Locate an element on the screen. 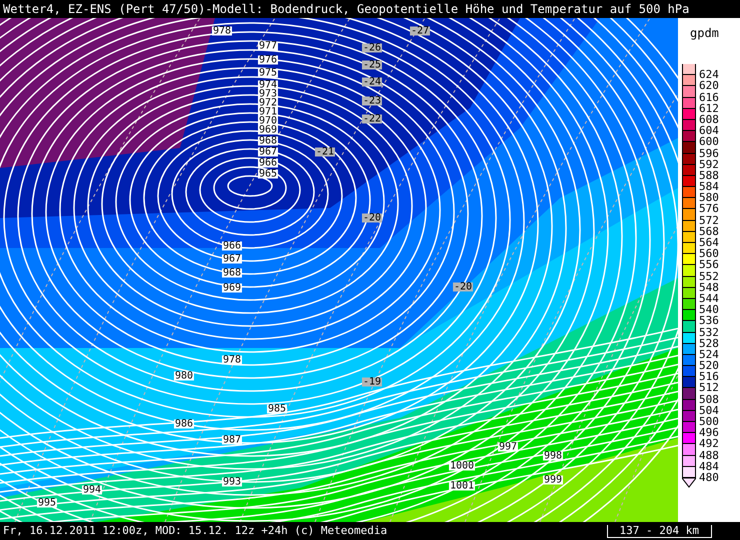  legend-value: 540 is located at coordinates (709, 310).